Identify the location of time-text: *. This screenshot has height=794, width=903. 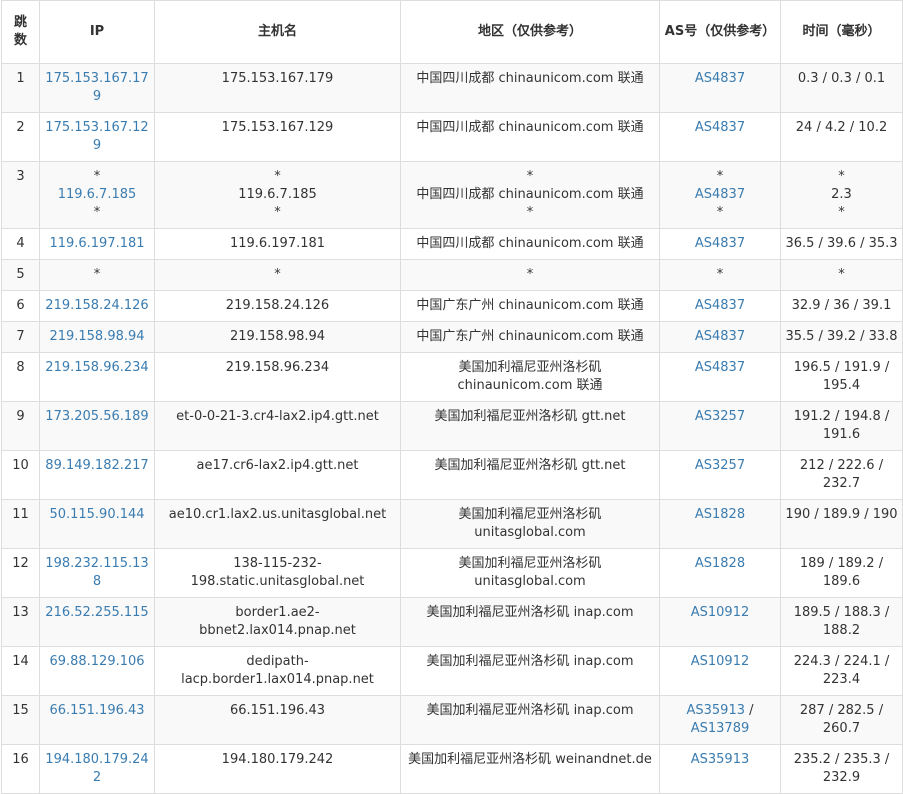
(841, 212).